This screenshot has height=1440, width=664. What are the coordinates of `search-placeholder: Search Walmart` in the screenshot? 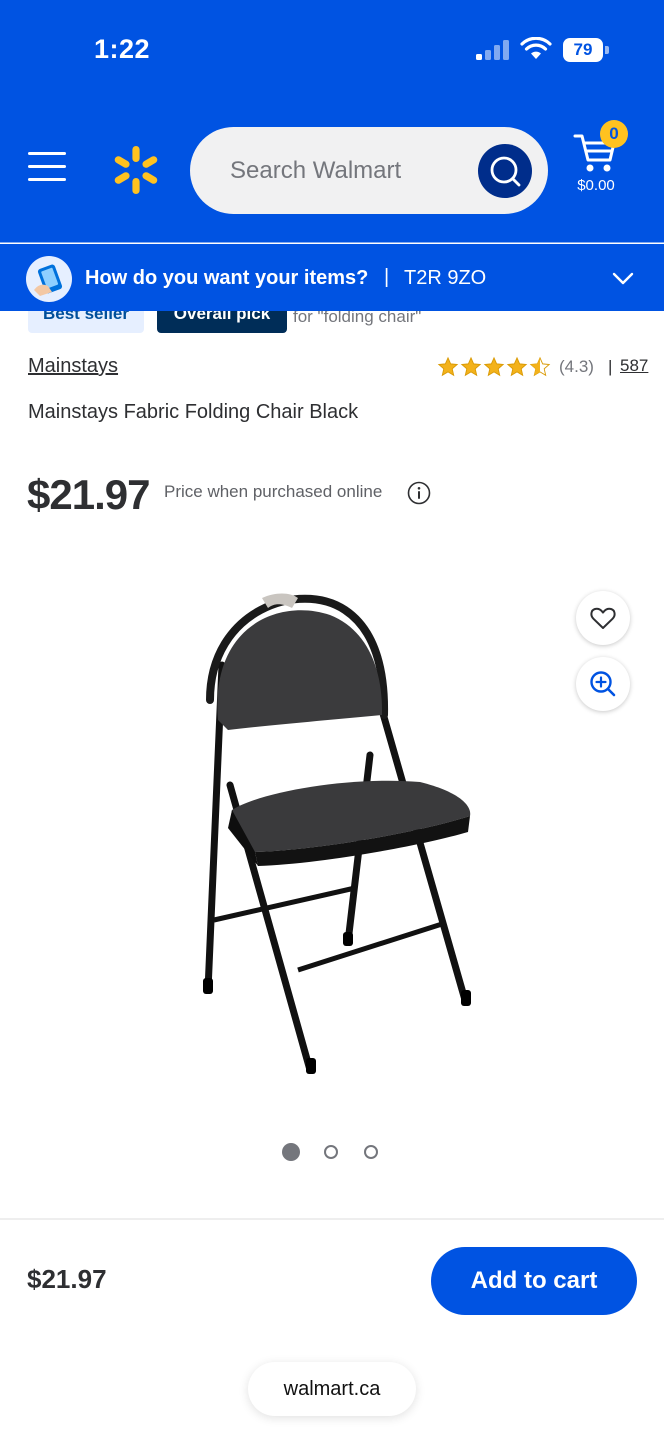 It's located at (316, 170).